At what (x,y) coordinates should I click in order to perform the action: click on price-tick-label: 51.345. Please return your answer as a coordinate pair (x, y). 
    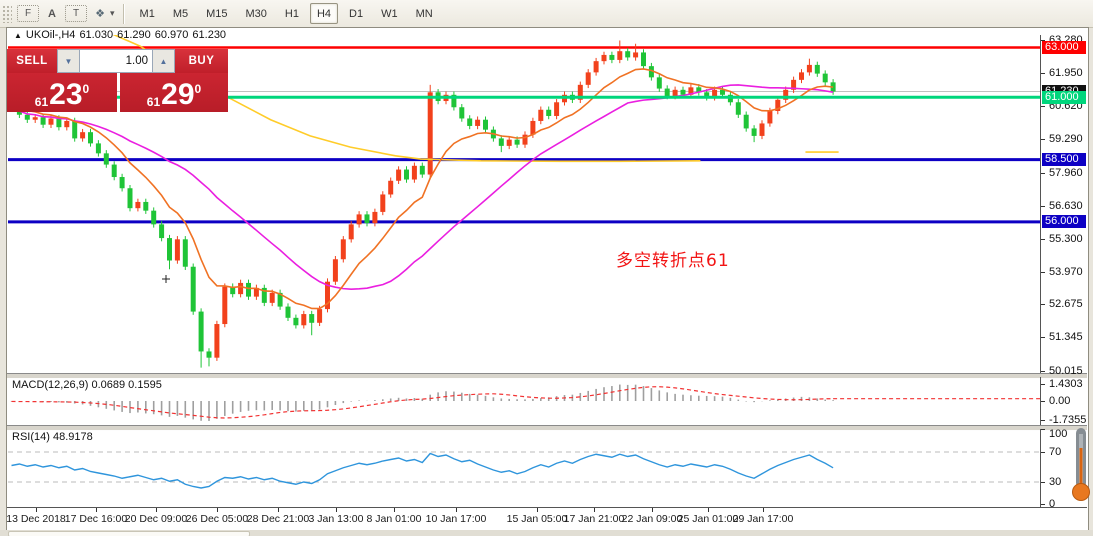
    Looking at the image, I should click on (1066, 337).